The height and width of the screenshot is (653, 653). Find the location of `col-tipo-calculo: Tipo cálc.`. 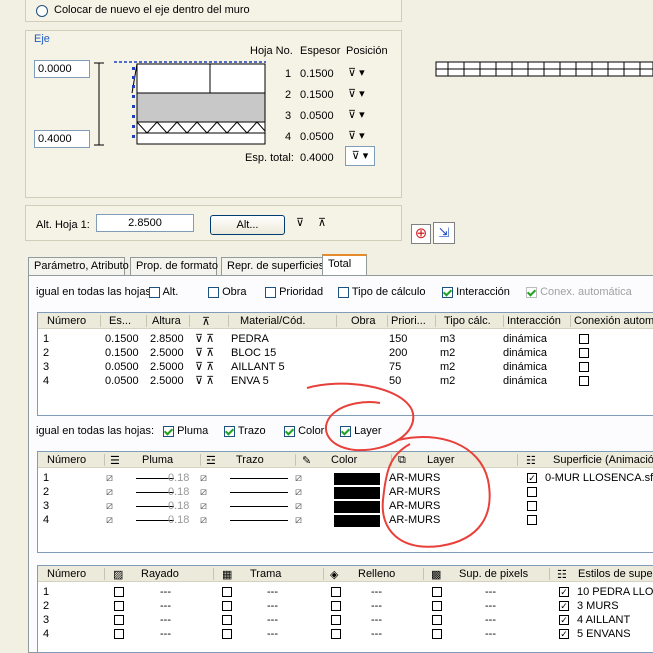

col-tipo-calculo: Tipo cálc. is located at coordinates (467, 321).